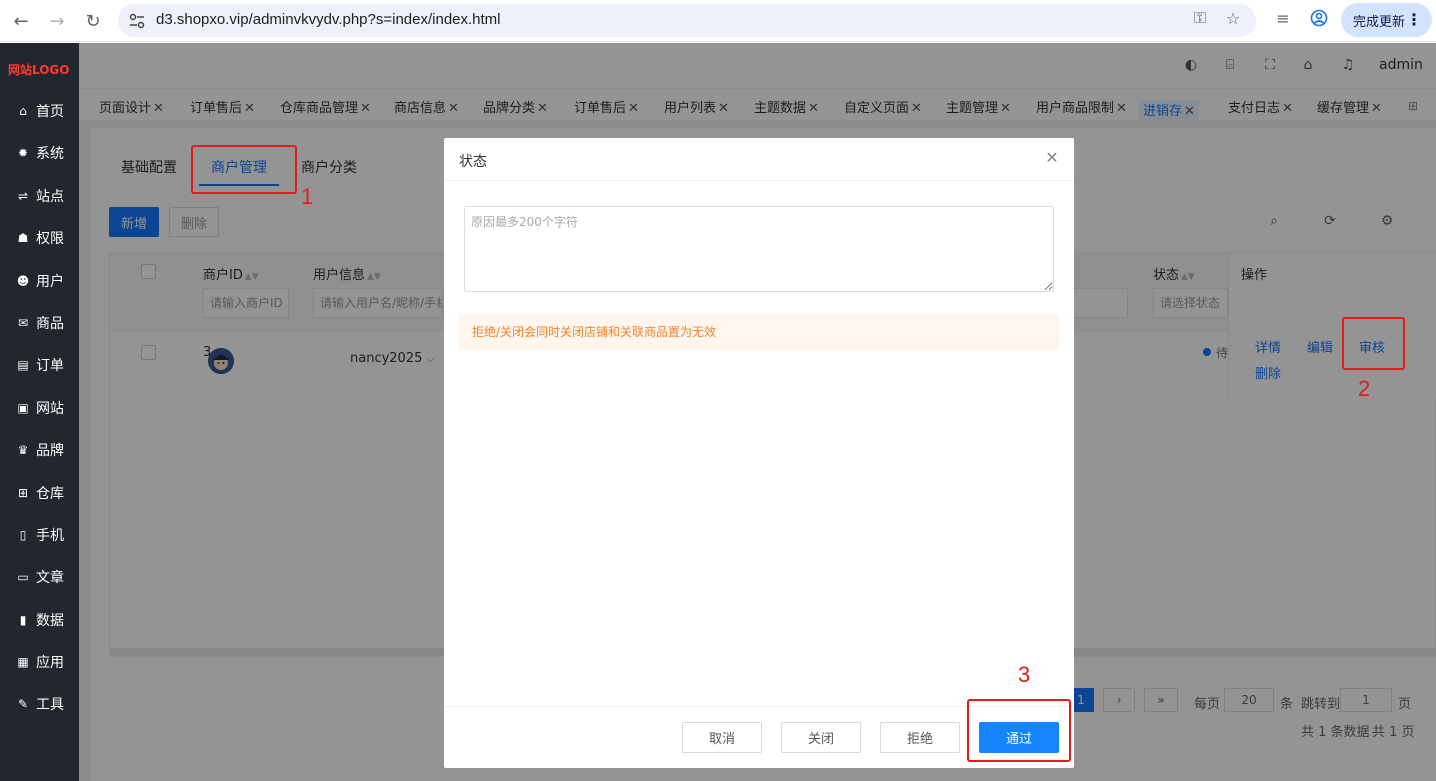  What do you see at coordinates (1414, 19) in the screenshot?
I see `more-menu-icon: ⋮` at bounding box center [1414, 19].